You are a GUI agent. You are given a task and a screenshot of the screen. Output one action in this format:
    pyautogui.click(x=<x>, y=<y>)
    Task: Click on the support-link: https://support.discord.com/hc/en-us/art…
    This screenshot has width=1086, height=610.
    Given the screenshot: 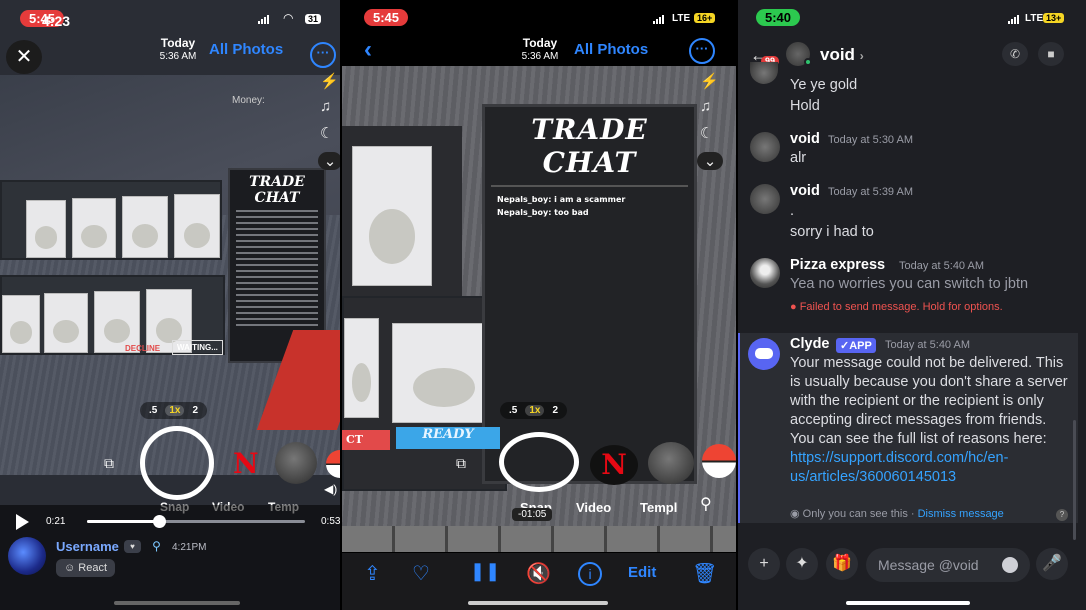 What is the action you would take?
    pyautogui.click(x=899, y=467)
    